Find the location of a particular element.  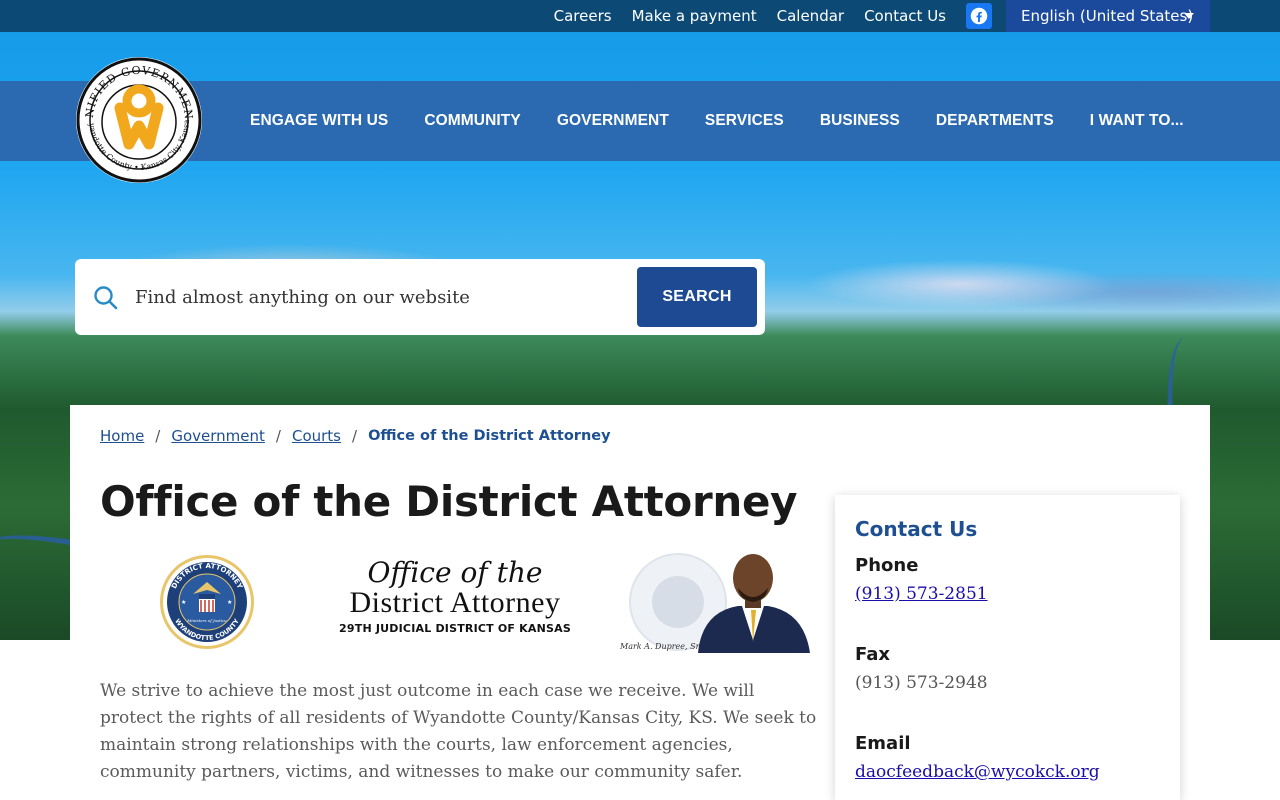

nav-community: COMMUNITY is located at coordinates (472, 121).